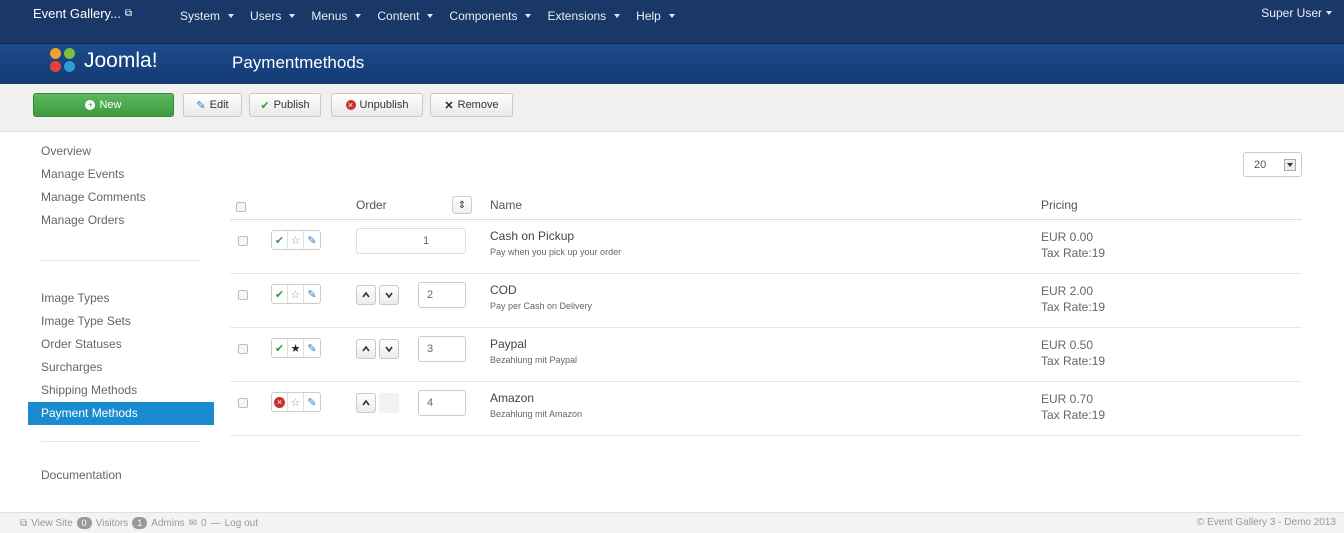  Describe the element at coordinates (534, 360) in the screenshot. I see `method-description: Bezahlung mit Paypal` at that location.